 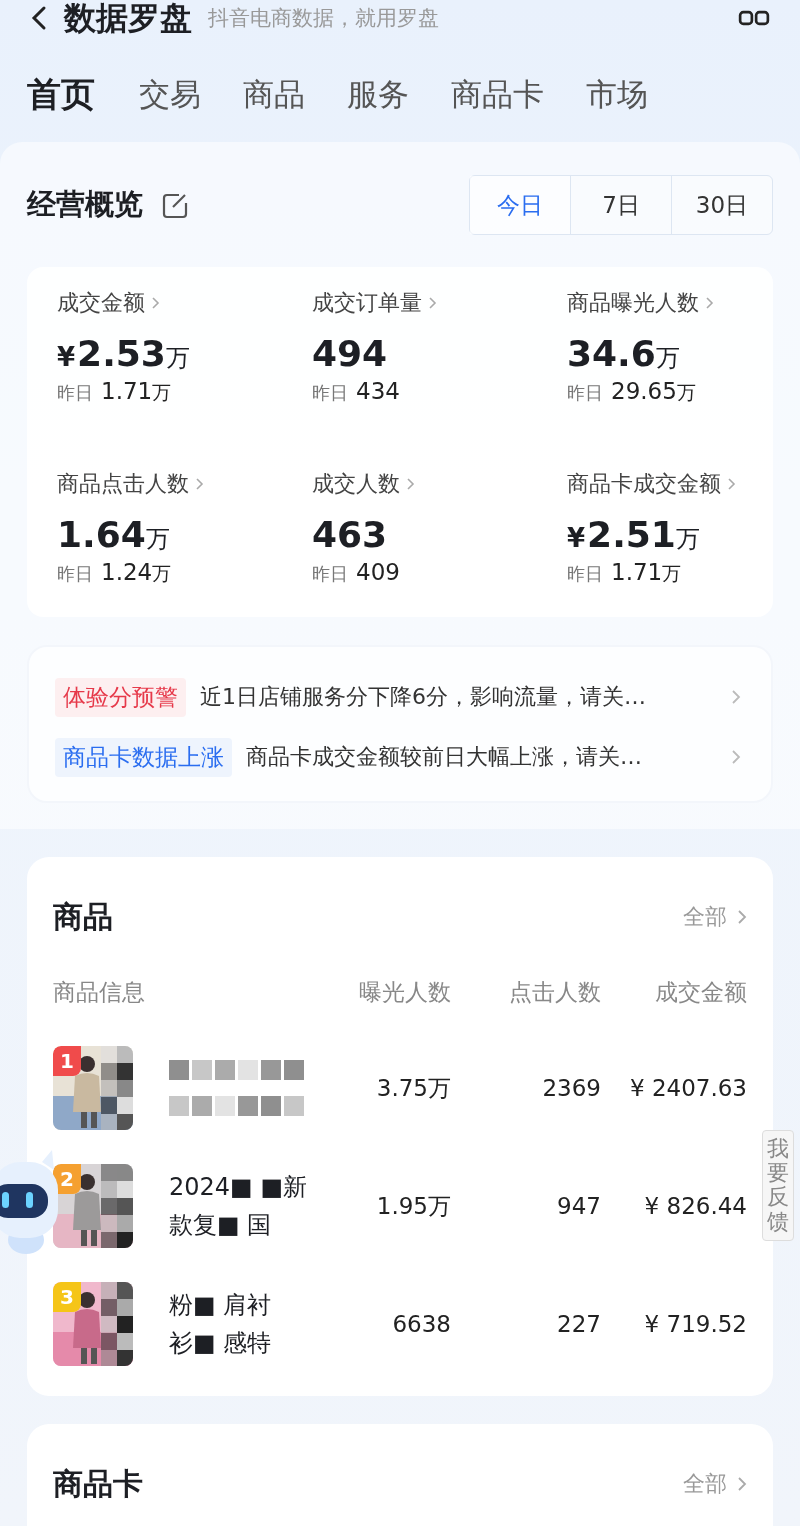 What do you see at coordinates (571, 1088) in the screenshot?
I see `table-cell-text: 2369` at bounding box center [571, 1088].